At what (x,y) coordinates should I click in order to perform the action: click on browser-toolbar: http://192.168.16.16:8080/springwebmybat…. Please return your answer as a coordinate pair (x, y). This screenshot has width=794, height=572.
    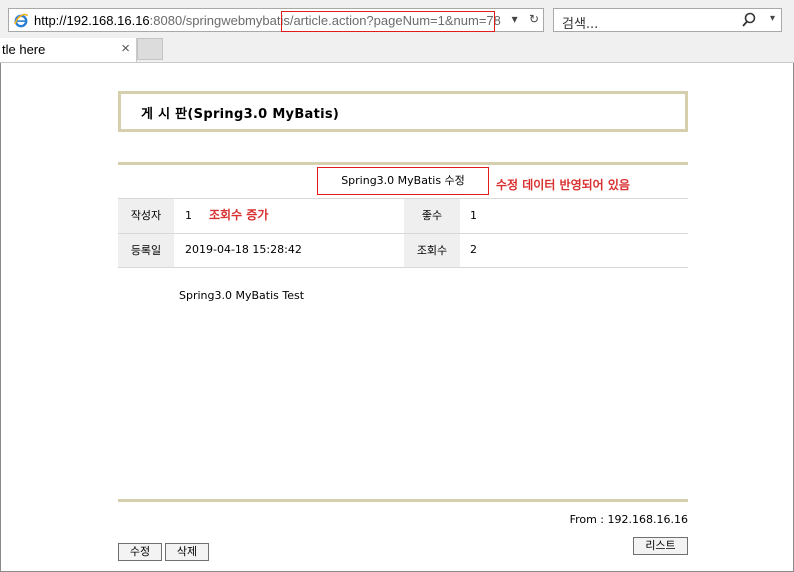
    Looking at the image, I should click on (397, 31).